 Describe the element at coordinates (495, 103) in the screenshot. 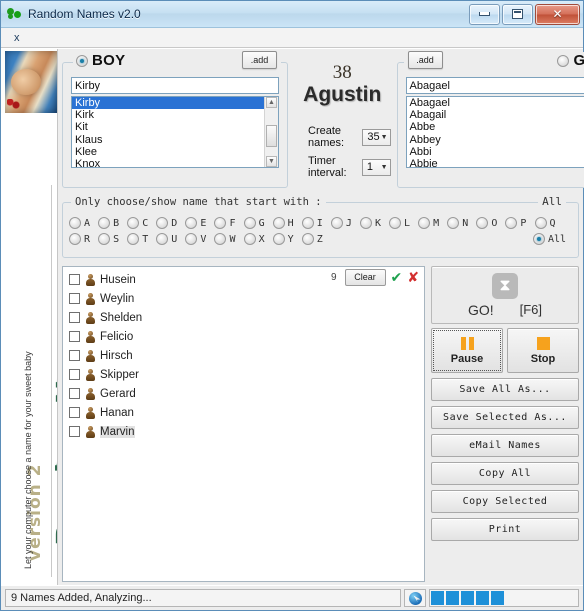

I see `girl-list-item: Abagael` at that location.